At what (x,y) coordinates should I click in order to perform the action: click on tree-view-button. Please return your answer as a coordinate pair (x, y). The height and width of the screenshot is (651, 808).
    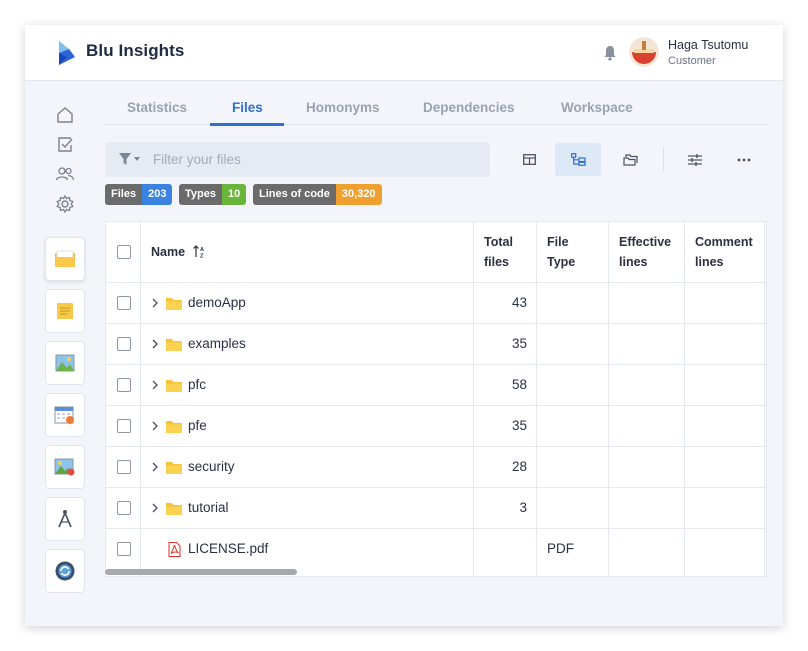
    Looking at the image, I should click on (578, 159).